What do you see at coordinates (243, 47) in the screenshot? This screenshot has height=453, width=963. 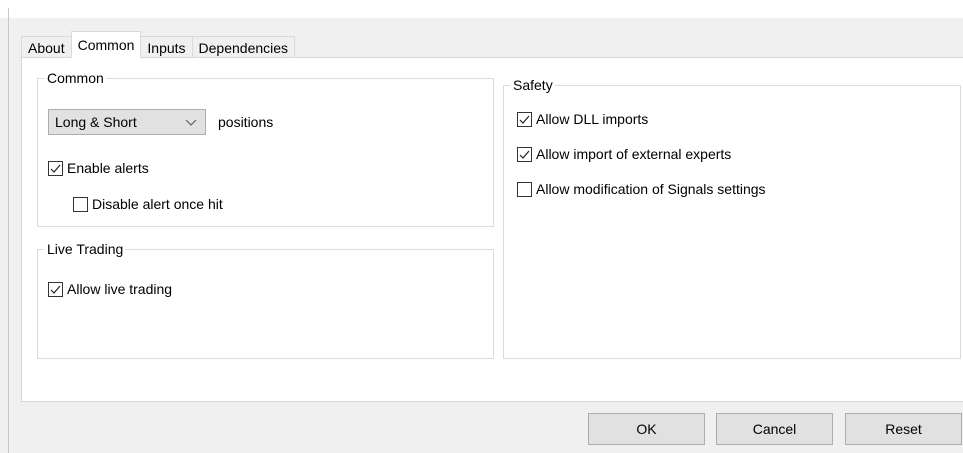 I see `tab-dependencies: Dependencies` at bounding box center [243, 47].